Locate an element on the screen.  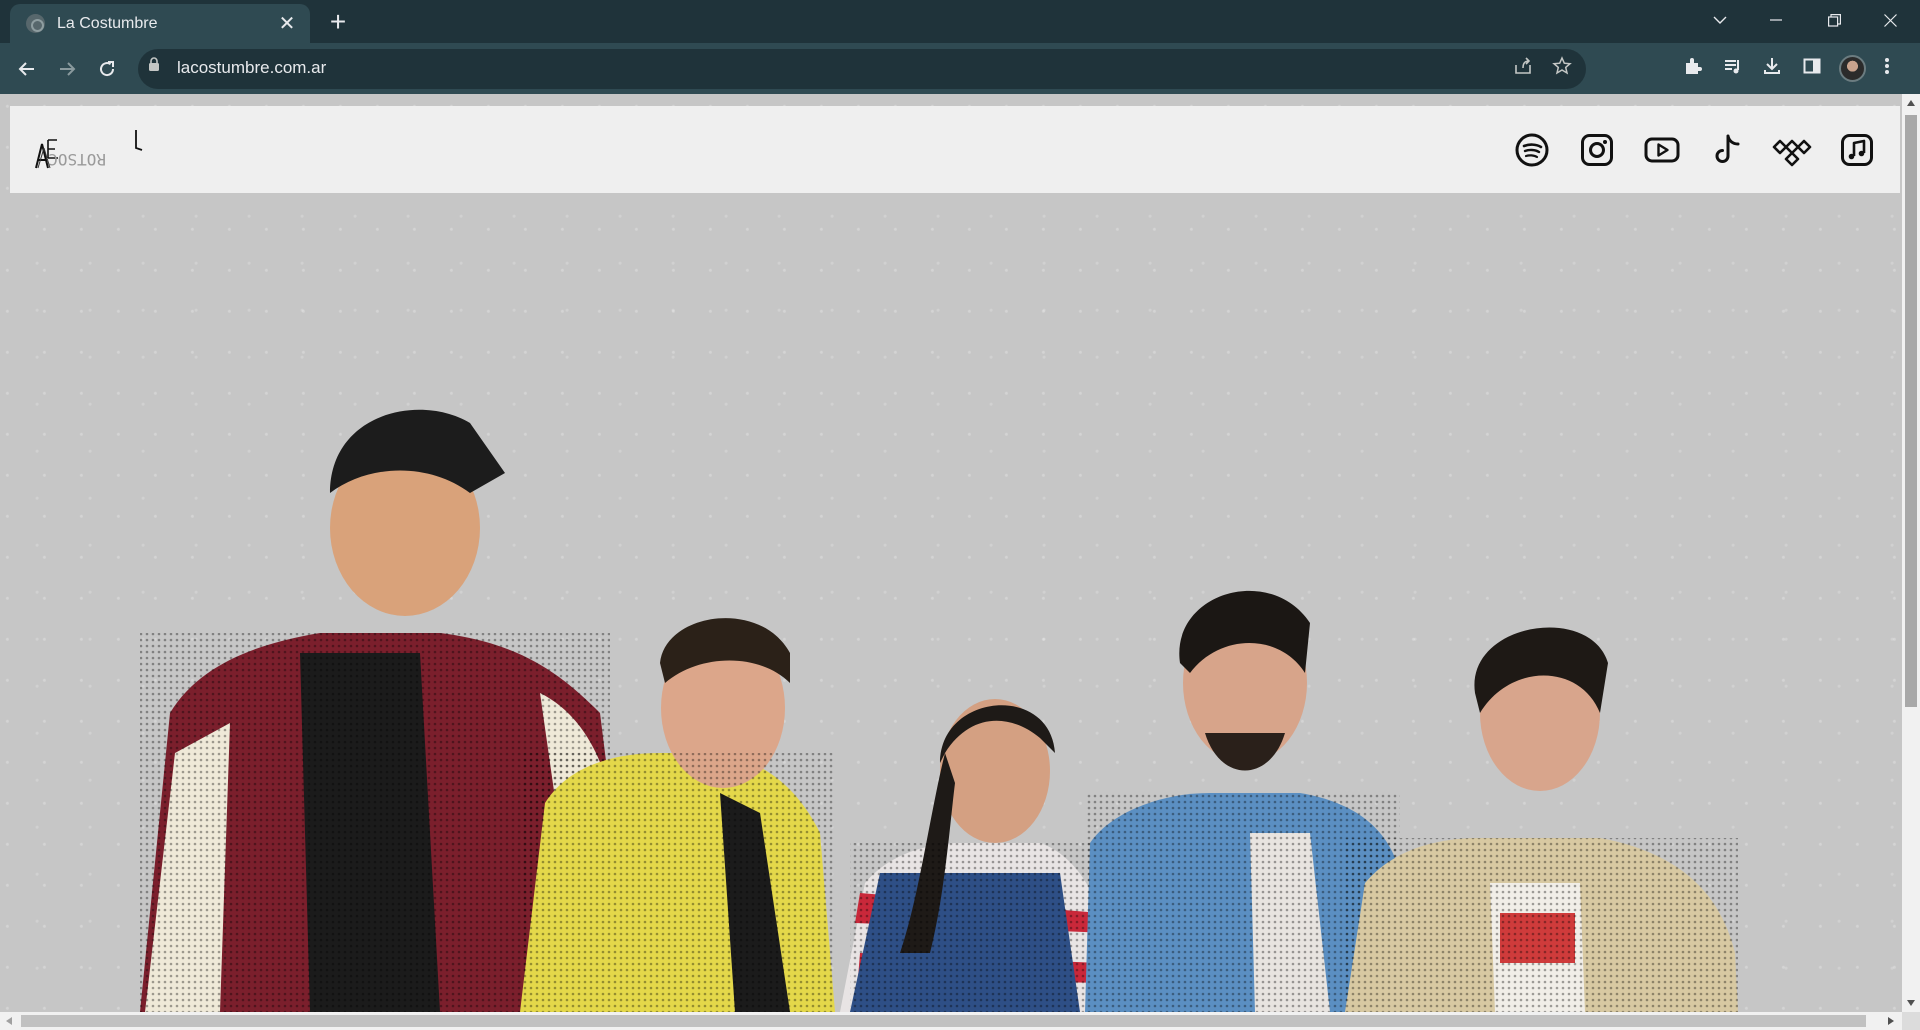
minimize-icon is located at coordinates (1776, 20).